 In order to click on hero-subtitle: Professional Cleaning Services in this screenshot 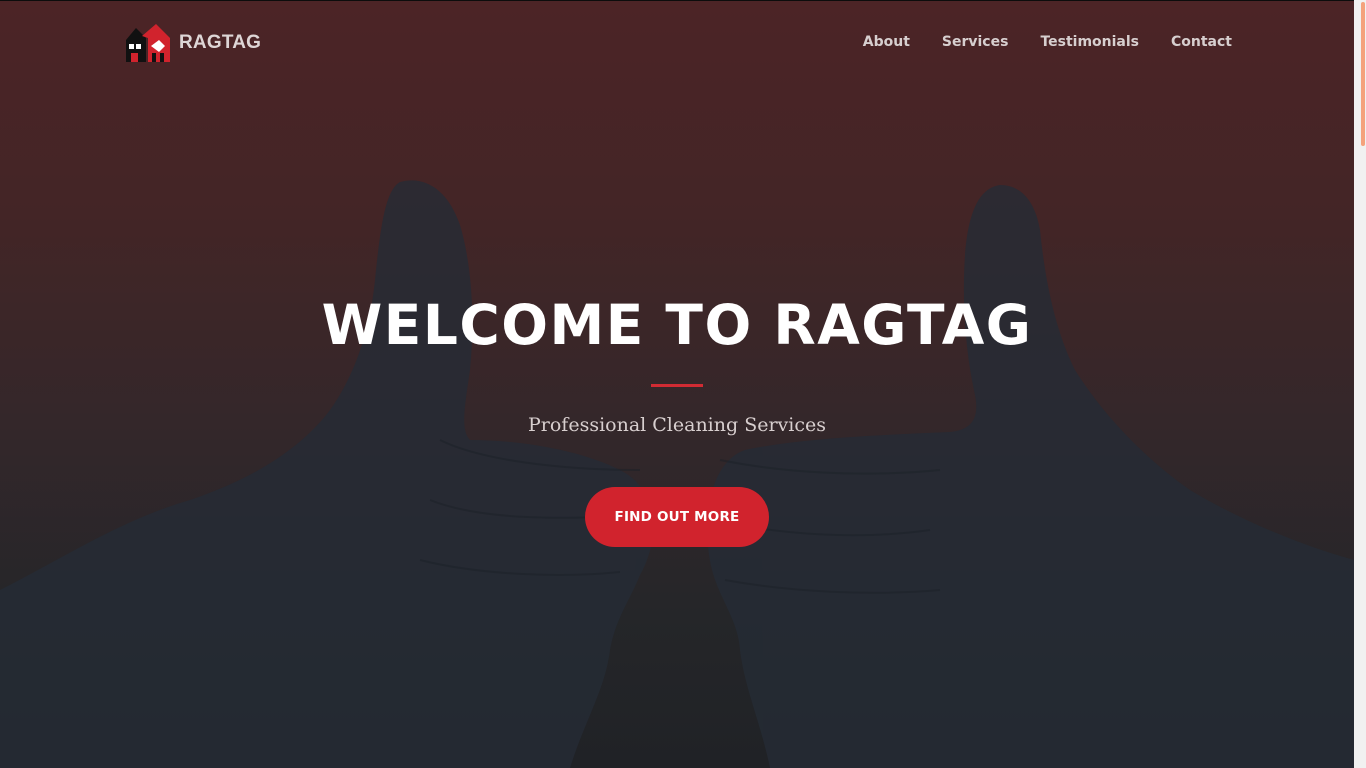, I will do `click(676, 425)`.